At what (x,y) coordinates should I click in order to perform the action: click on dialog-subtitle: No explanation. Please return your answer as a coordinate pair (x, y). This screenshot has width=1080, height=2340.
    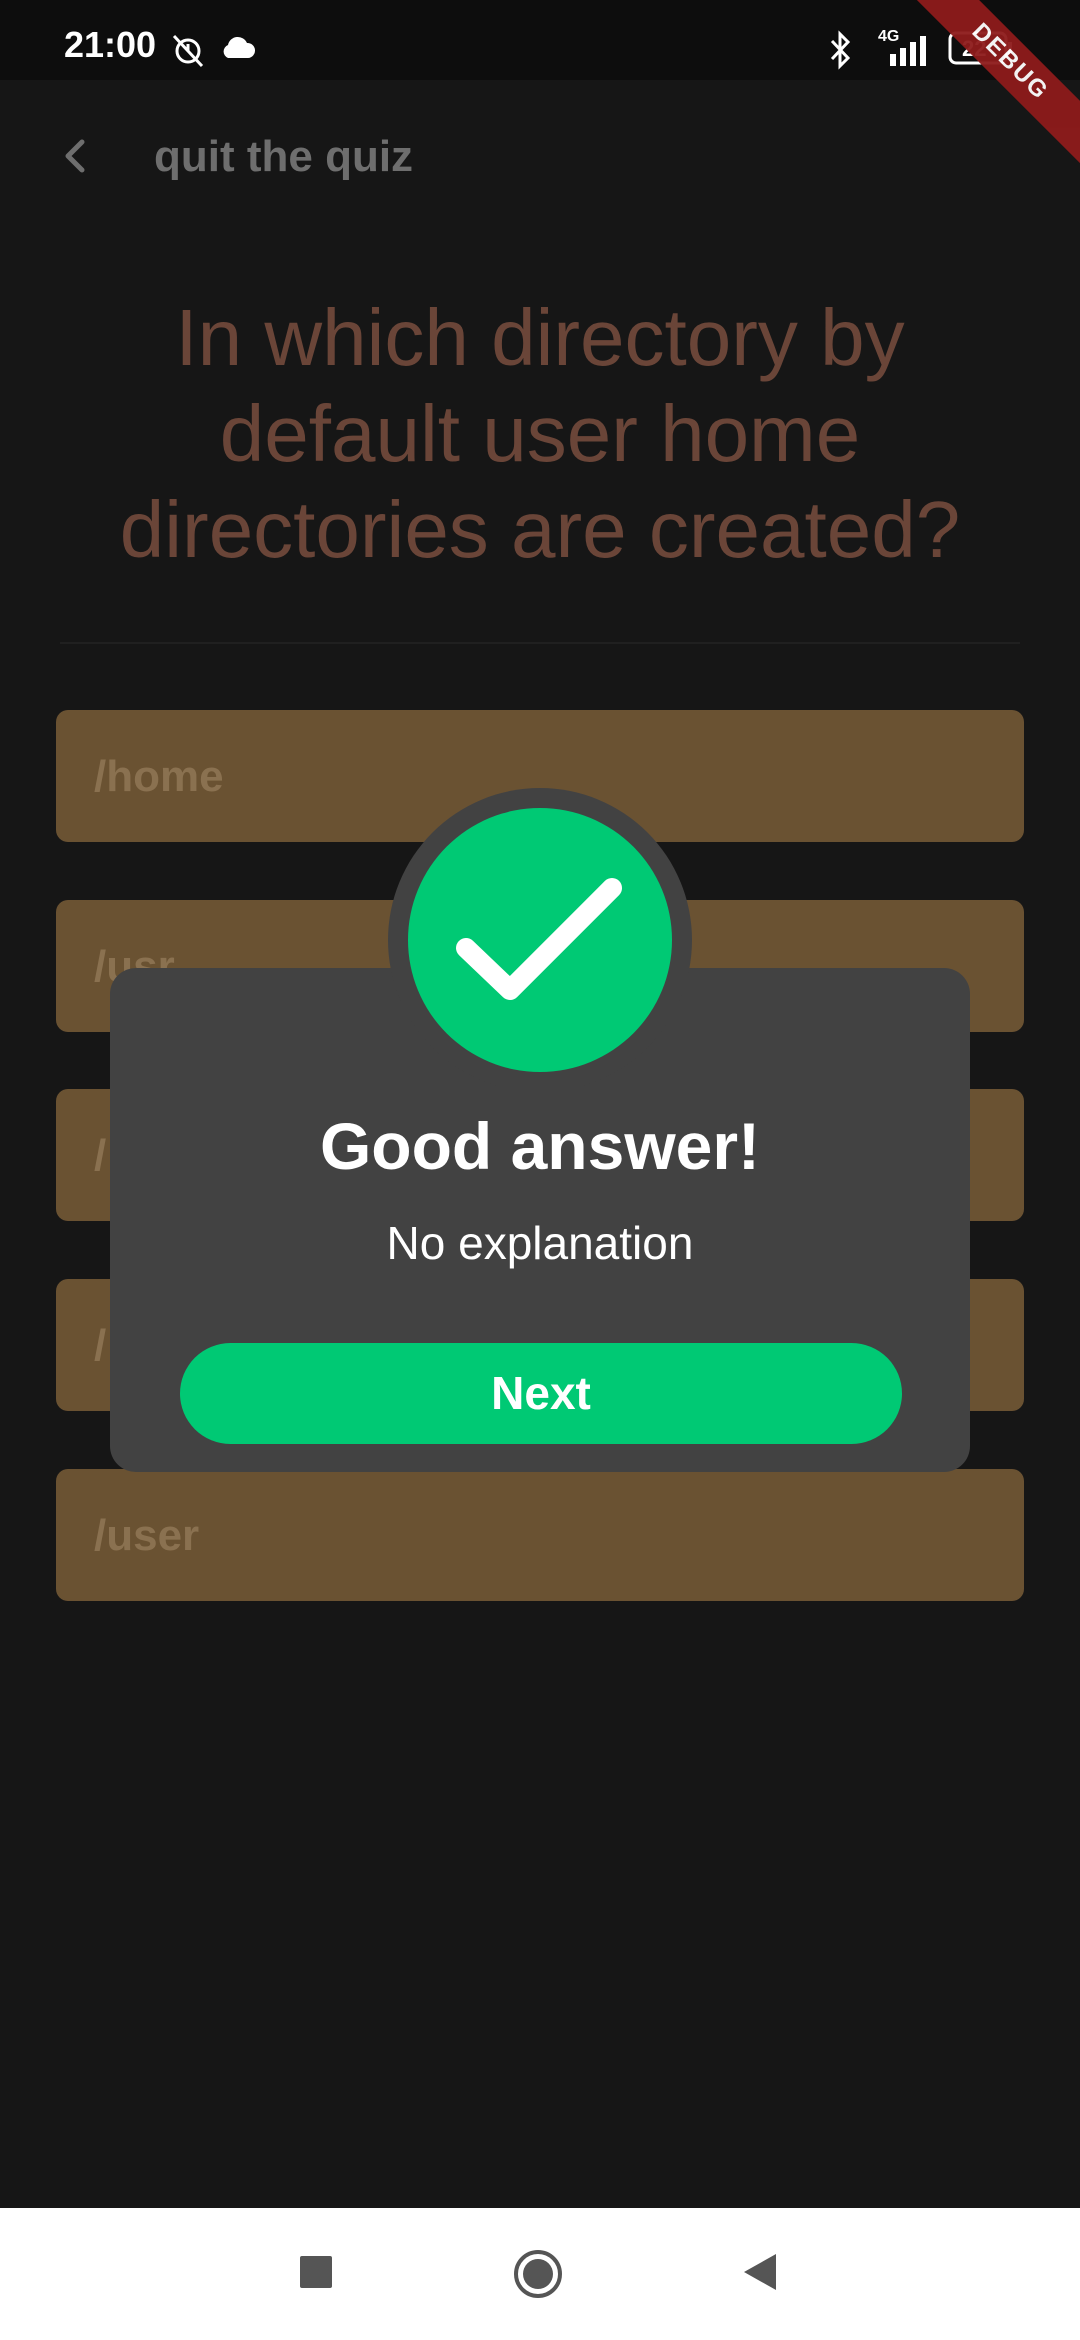
    Looking at the image, I should click on (540, 1243).